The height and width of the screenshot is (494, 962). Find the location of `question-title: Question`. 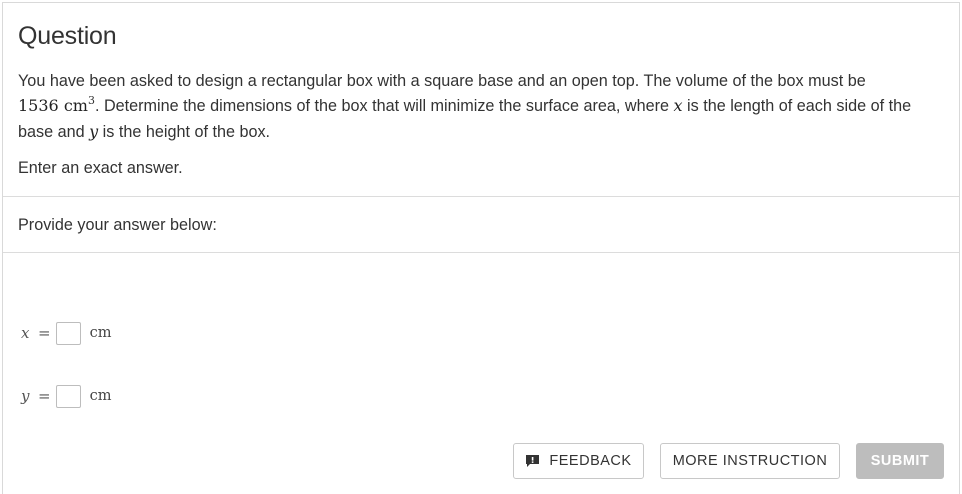

question-title: Question is located at coordinates (67, 36).